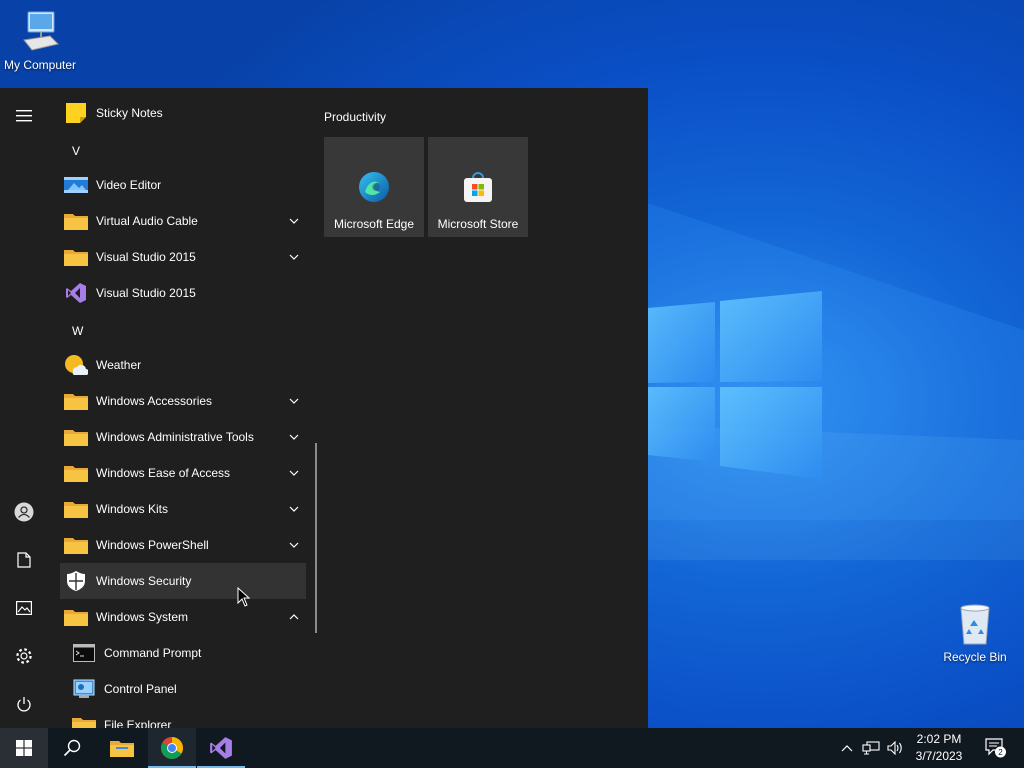  What do you see at coordinates (152, 545) in the screenshot?
I see `folder-label: Windows PowerShell` at bounding box center [152, 545].